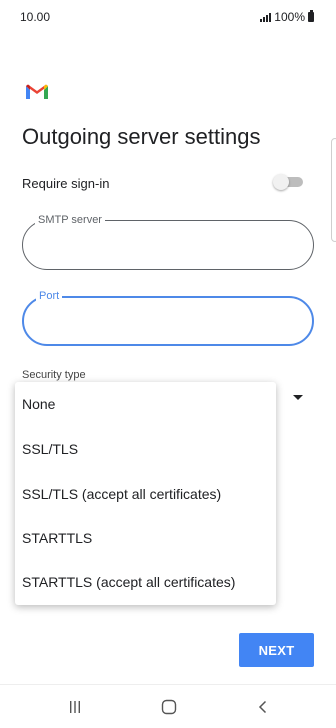 The height and width of the screenshot is (728, 336). I want to click on battery-level: 100%, so click(289, 17).